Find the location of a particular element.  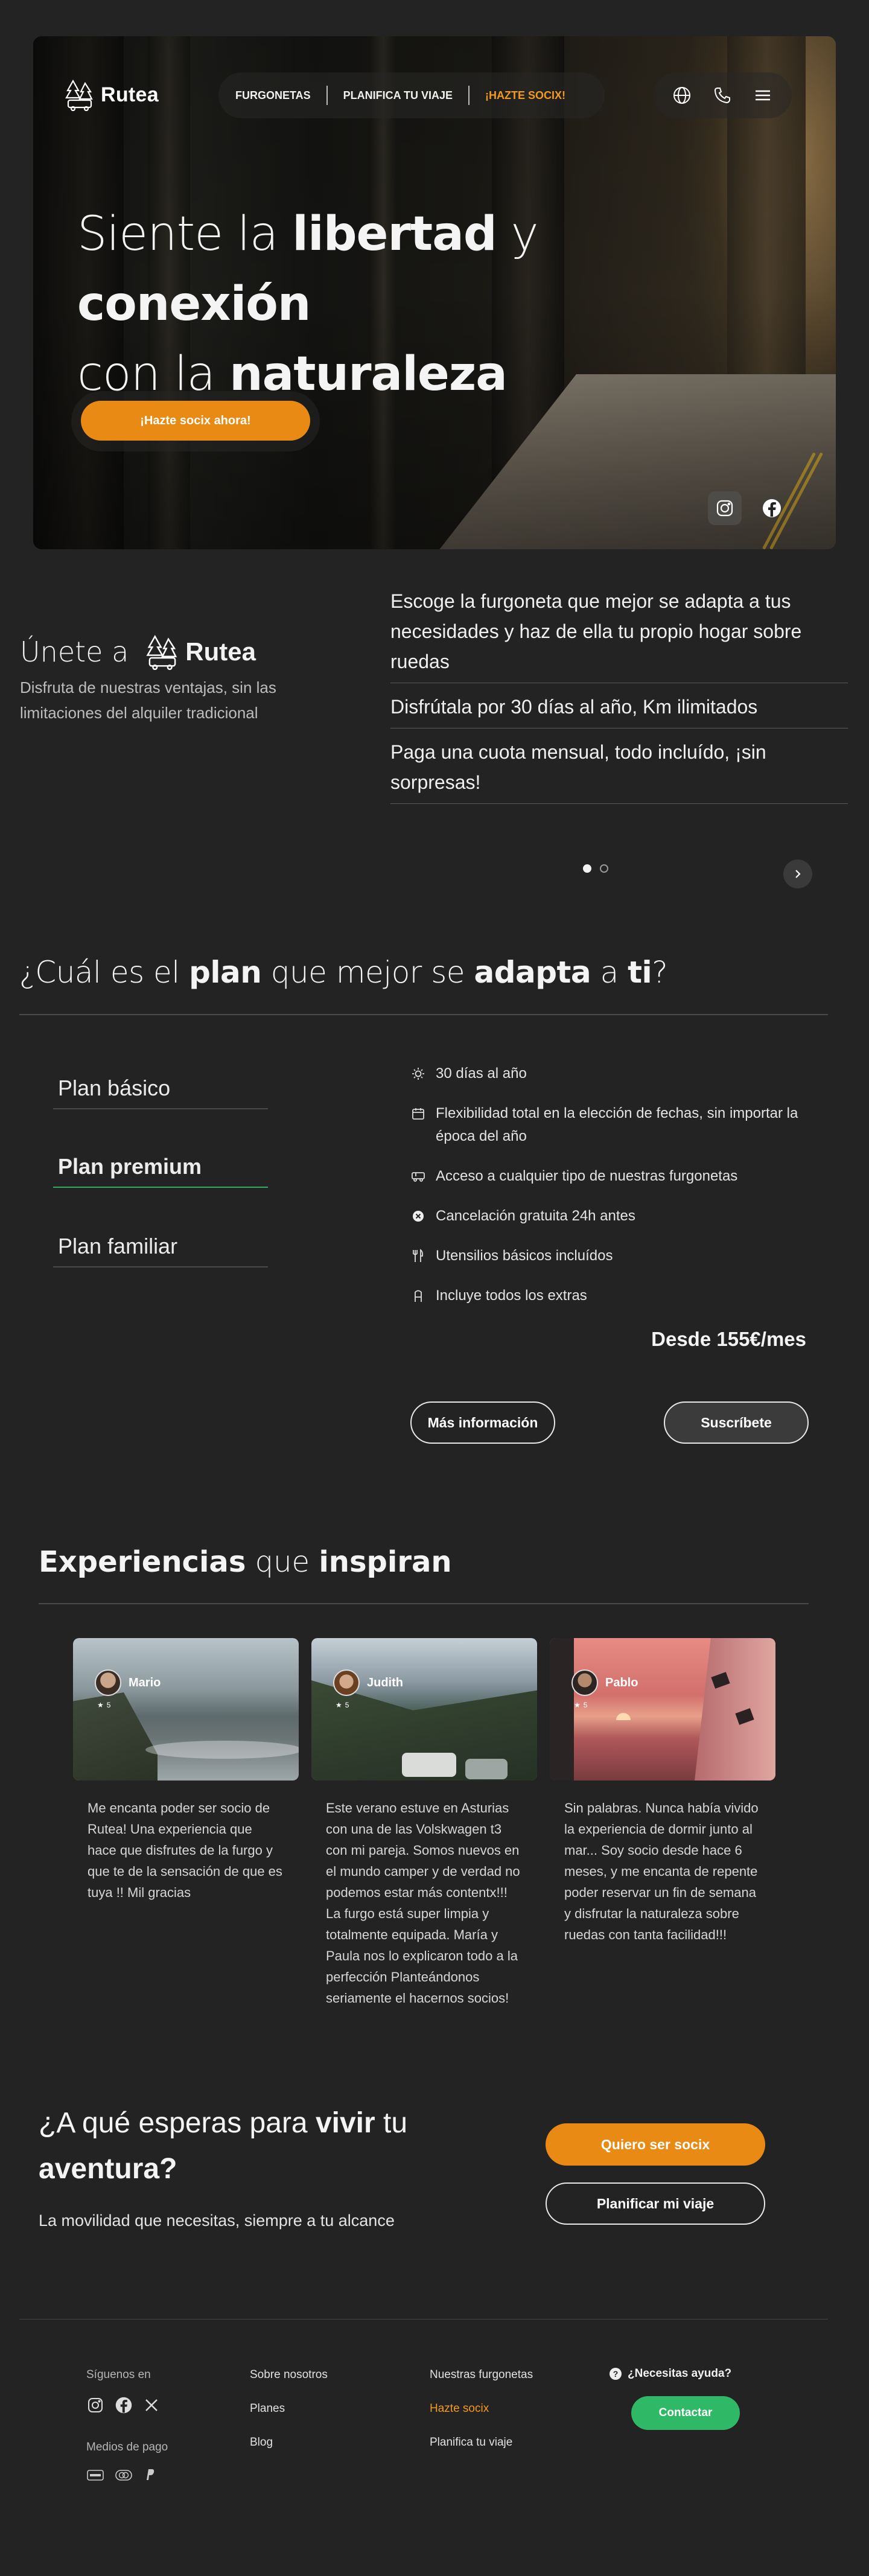

testimonial-name: Pablo is located at coordinates (621, 1682).